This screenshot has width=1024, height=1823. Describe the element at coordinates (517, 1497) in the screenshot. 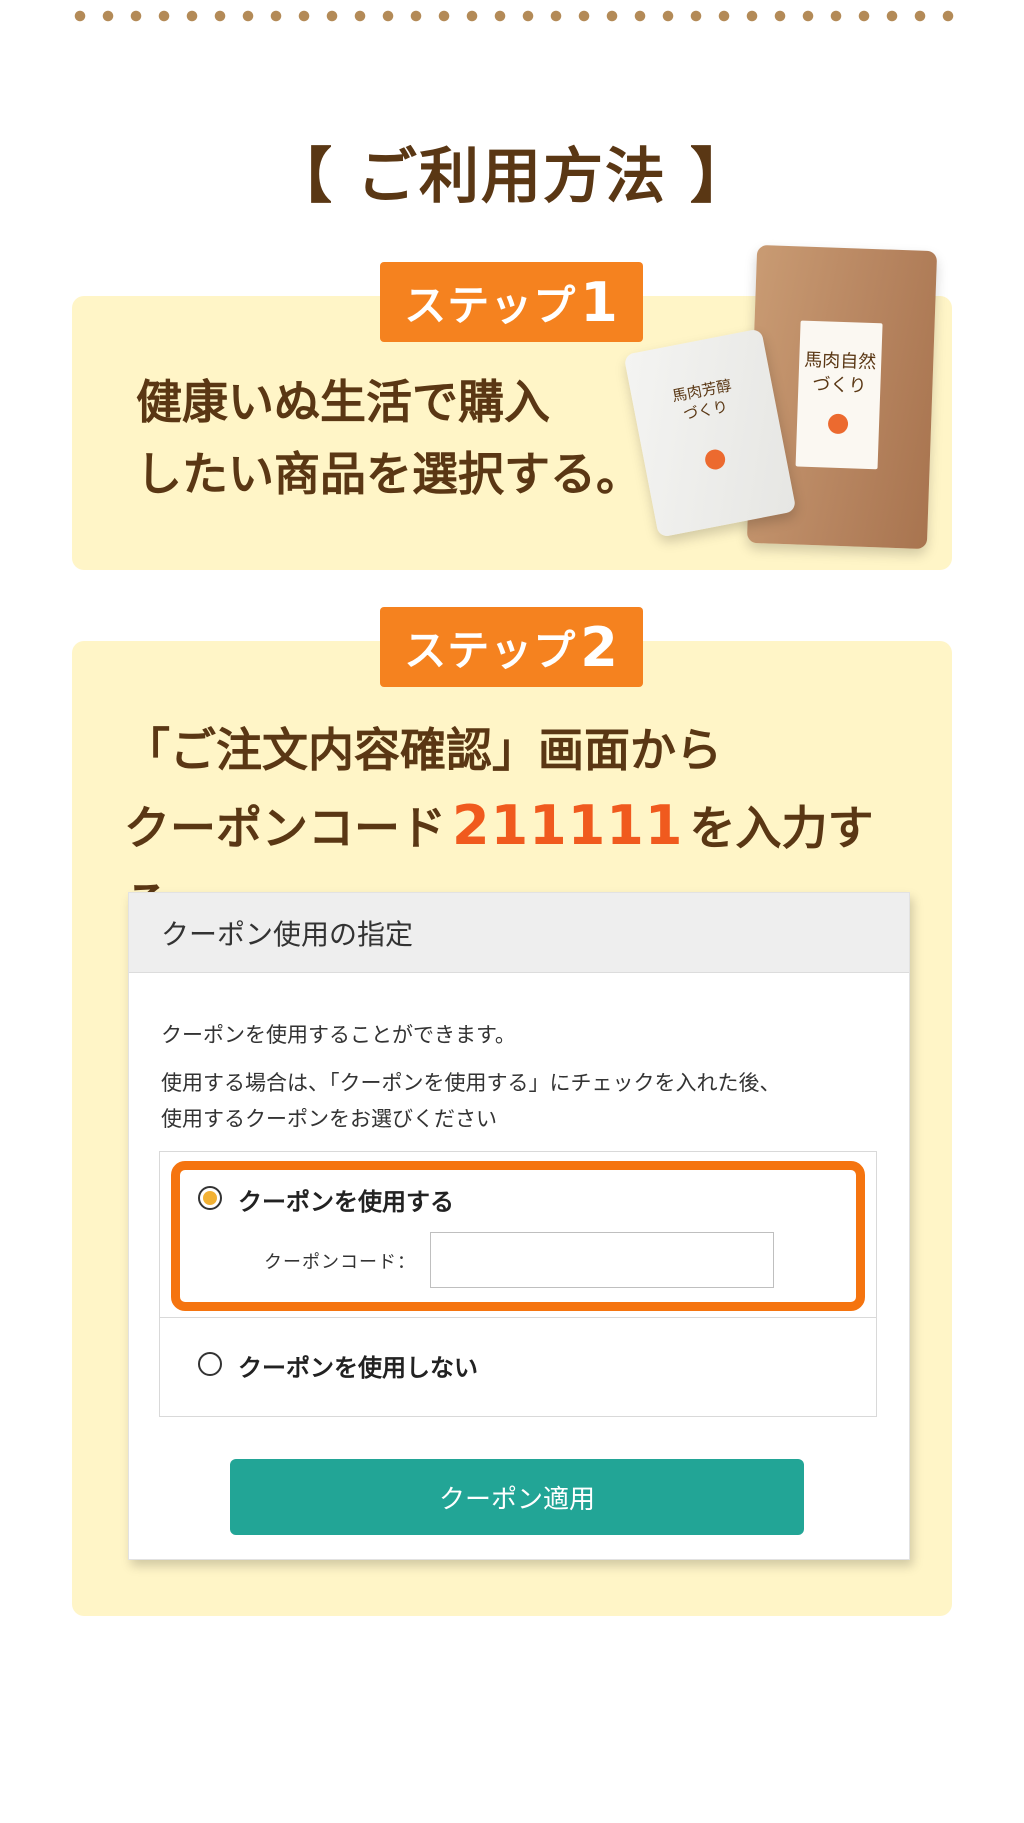

I see `apply-coupon-button: クーポン適用` at that location.